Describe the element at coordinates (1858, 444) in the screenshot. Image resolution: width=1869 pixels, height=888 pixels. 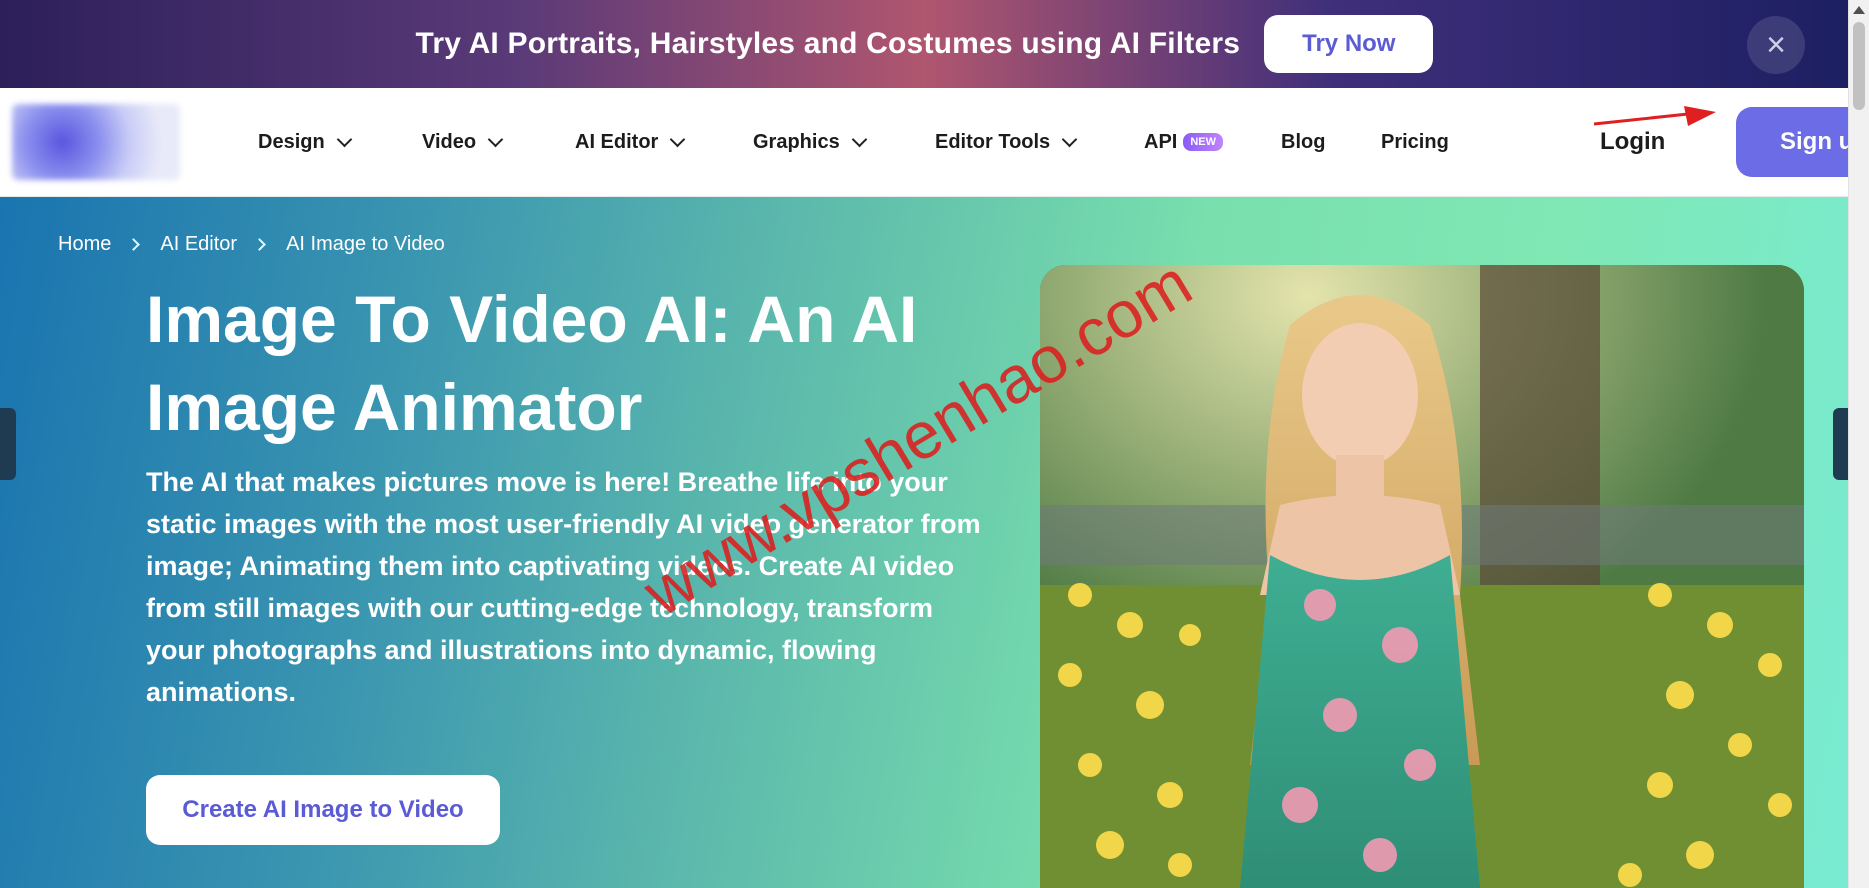
I see `page-scrollbar` at that location.